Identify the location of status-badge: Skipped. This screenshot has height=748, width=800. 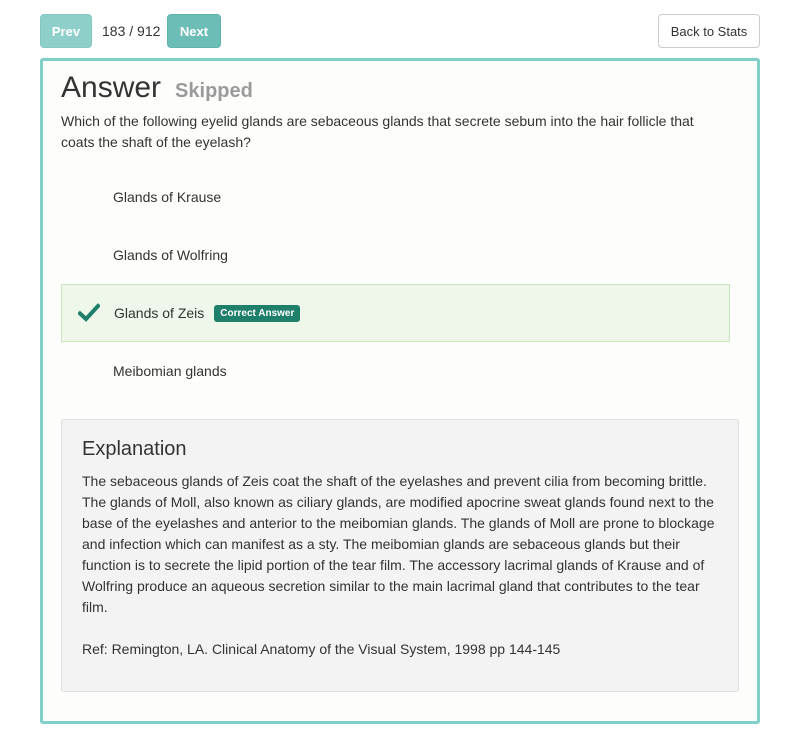
(214, 91).